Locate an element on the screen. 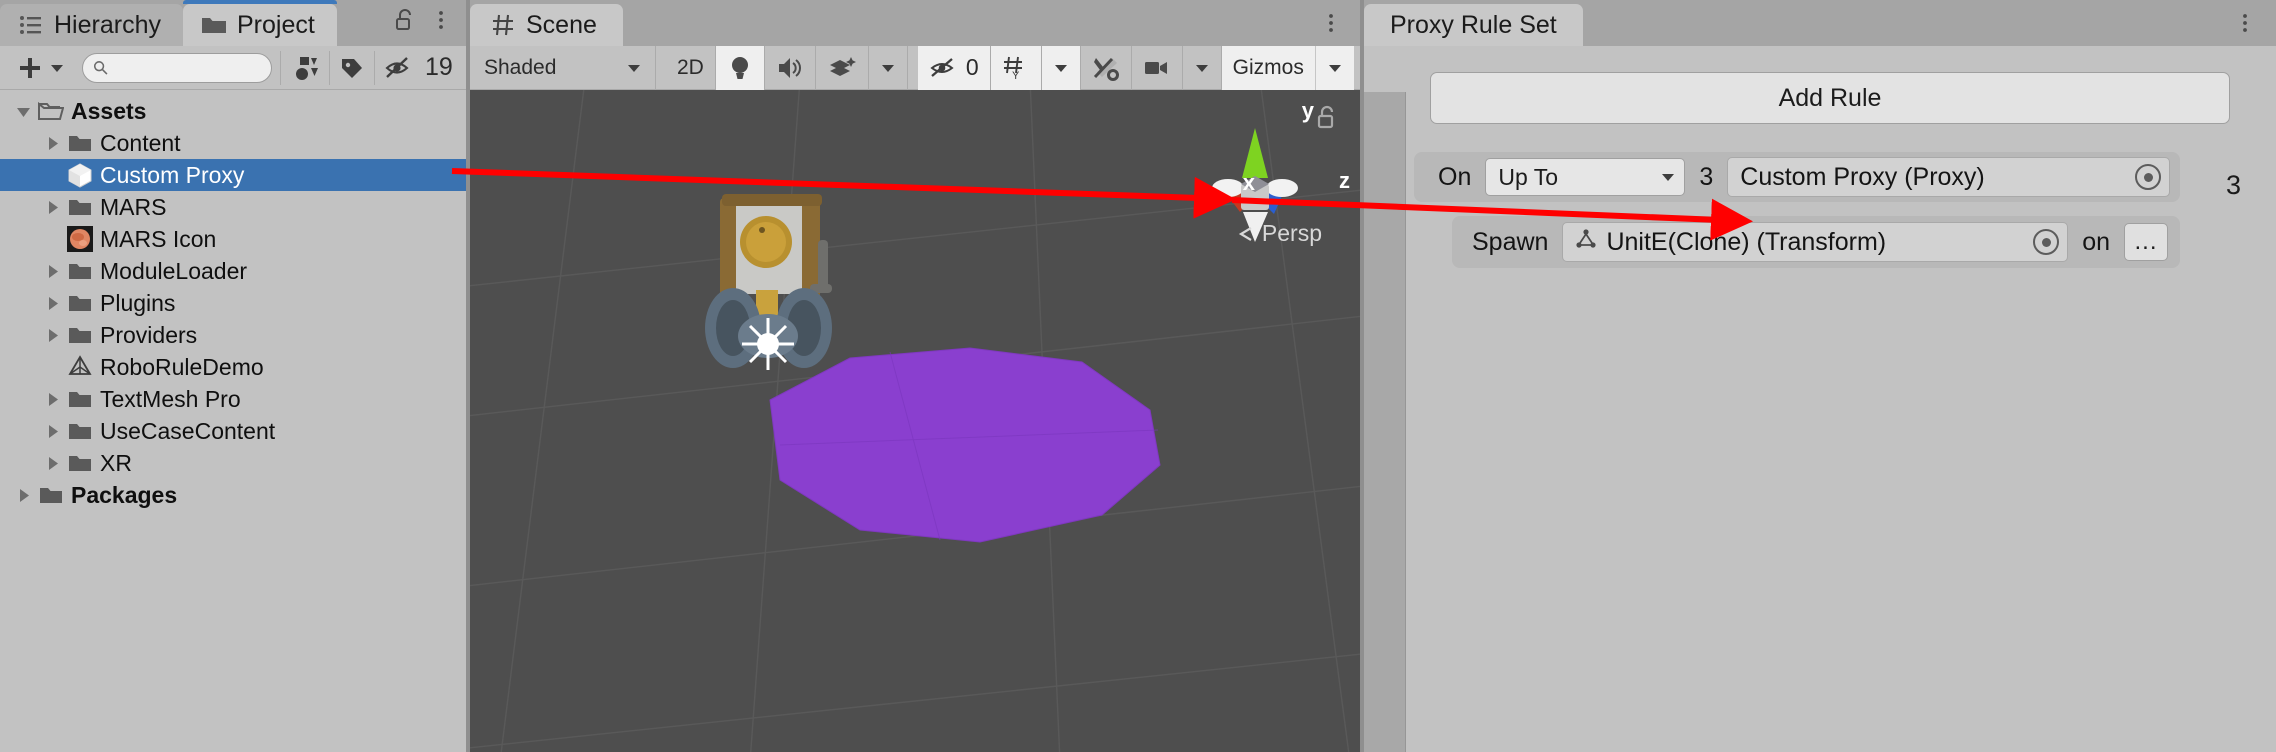 The width and height of the screenshot is (2276, 752). effects-layers-icon is located at coordinates (842, 66).